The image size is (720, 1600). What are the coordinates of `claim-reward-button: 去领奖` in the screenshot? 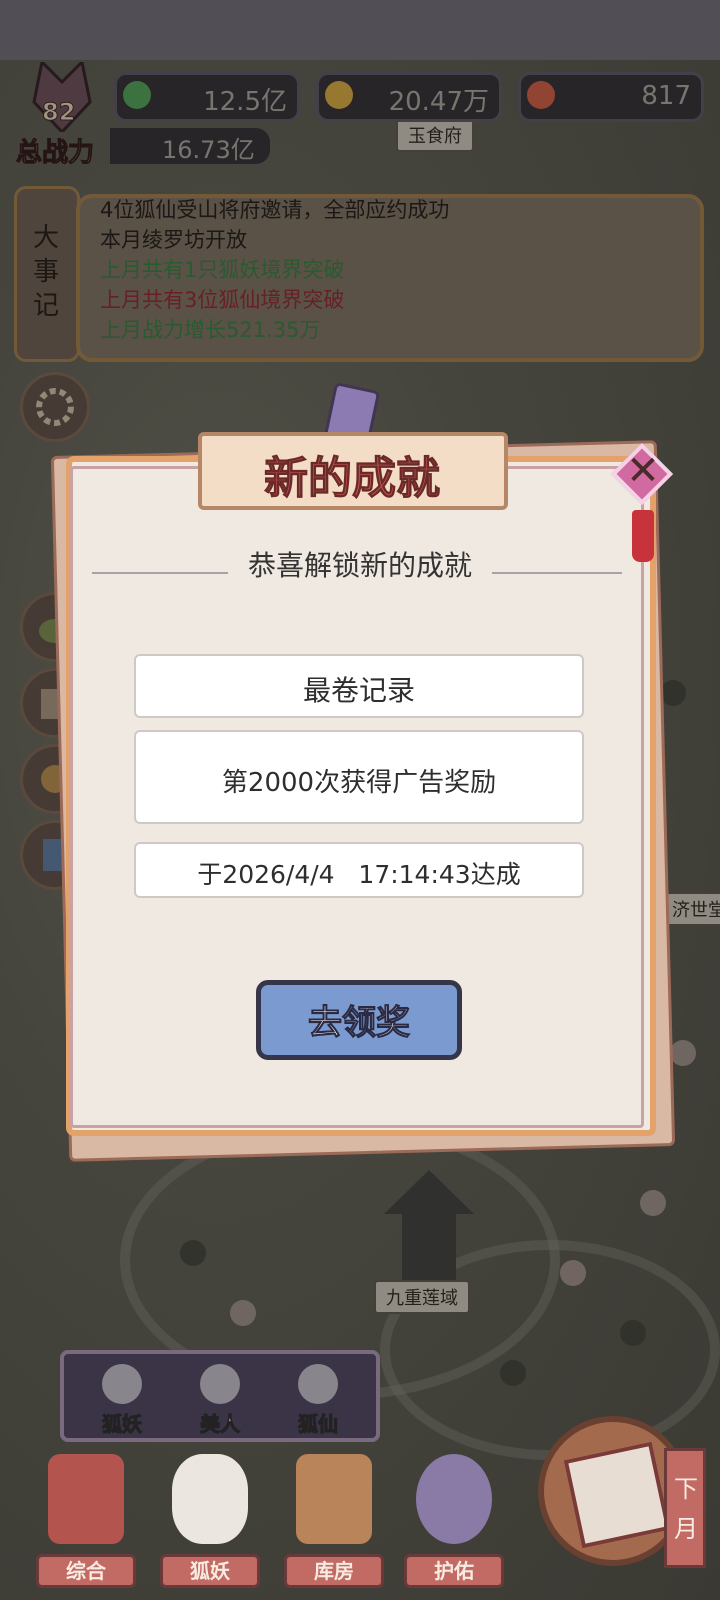 It's located at (359, 1020).